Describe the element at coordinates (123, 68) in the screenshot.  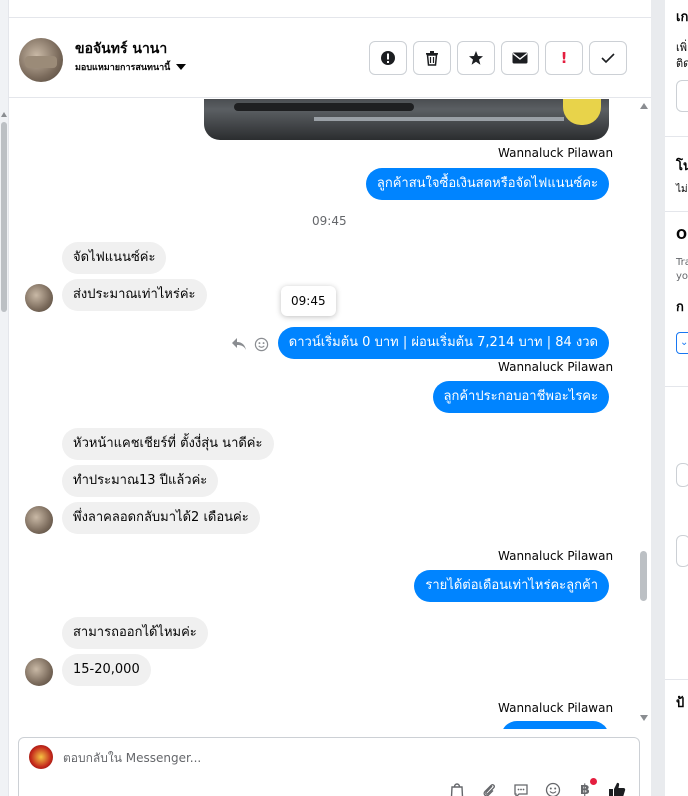
I see `assign-label: มอบแหมายการสนทนานี้` at that location.